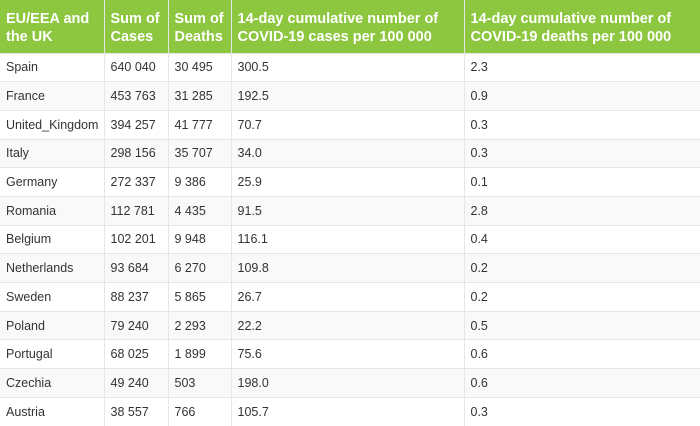 This screenshot has height=426, width=700. What do you see at coordinates (136, 182) in the screenshot?
I see `cell-sum-of-cases: 272 337` at bounding box center [136, 182].